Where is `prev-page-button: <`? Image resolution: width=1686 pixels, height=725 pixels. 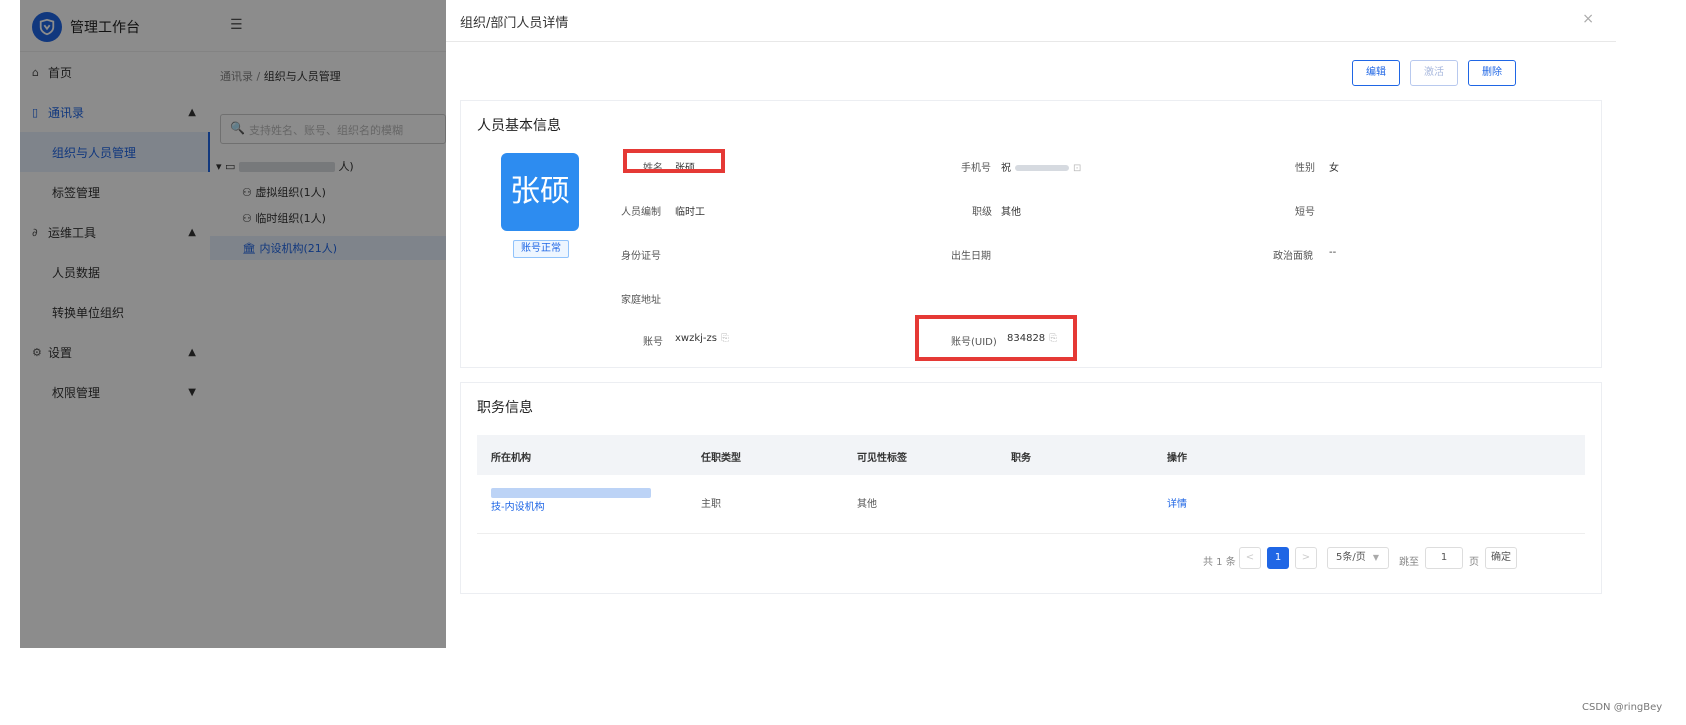 prev-page-button: < is located at coordinates (1250, 558).